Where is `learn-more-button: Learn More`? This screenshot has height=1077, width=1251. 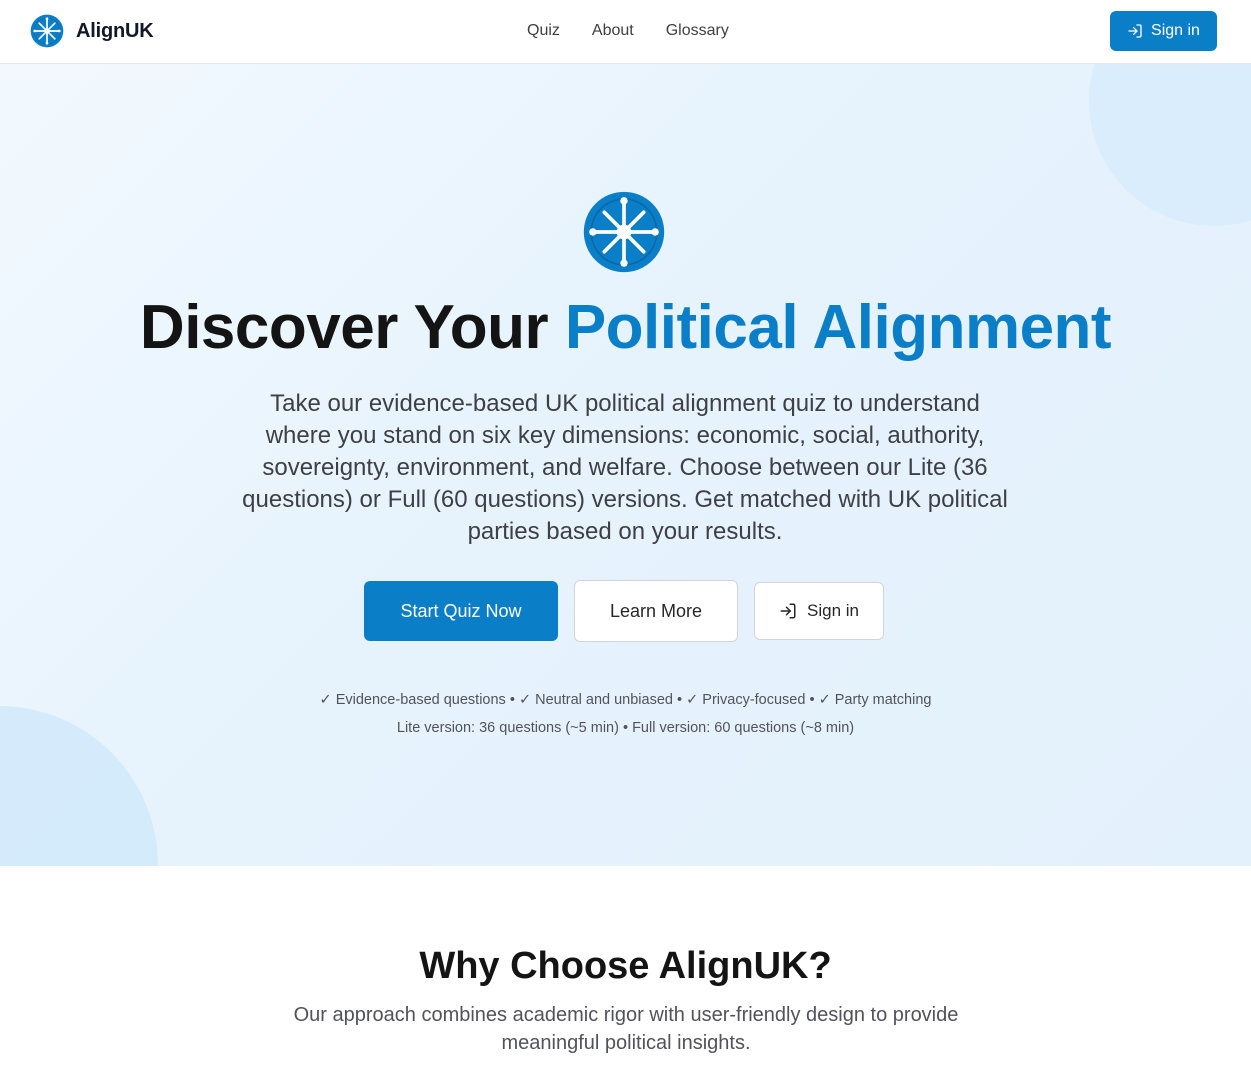 learn-more-button: Learn More is located at coordinates (656, 611).